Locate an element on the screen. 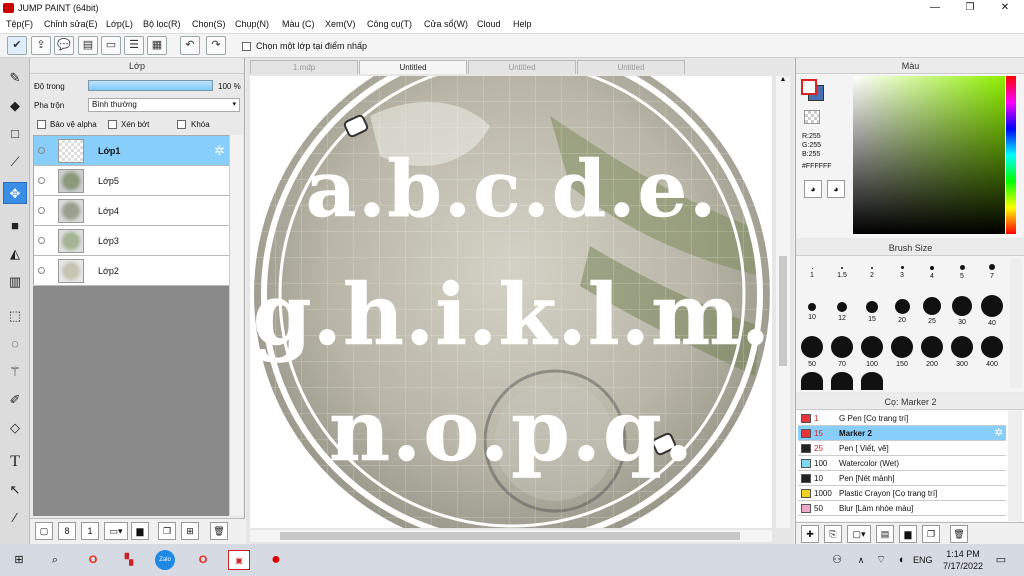 The width and height of the screenshot is (1024, 576). brush-size-option: 15 is located at coordinates (872, 312).